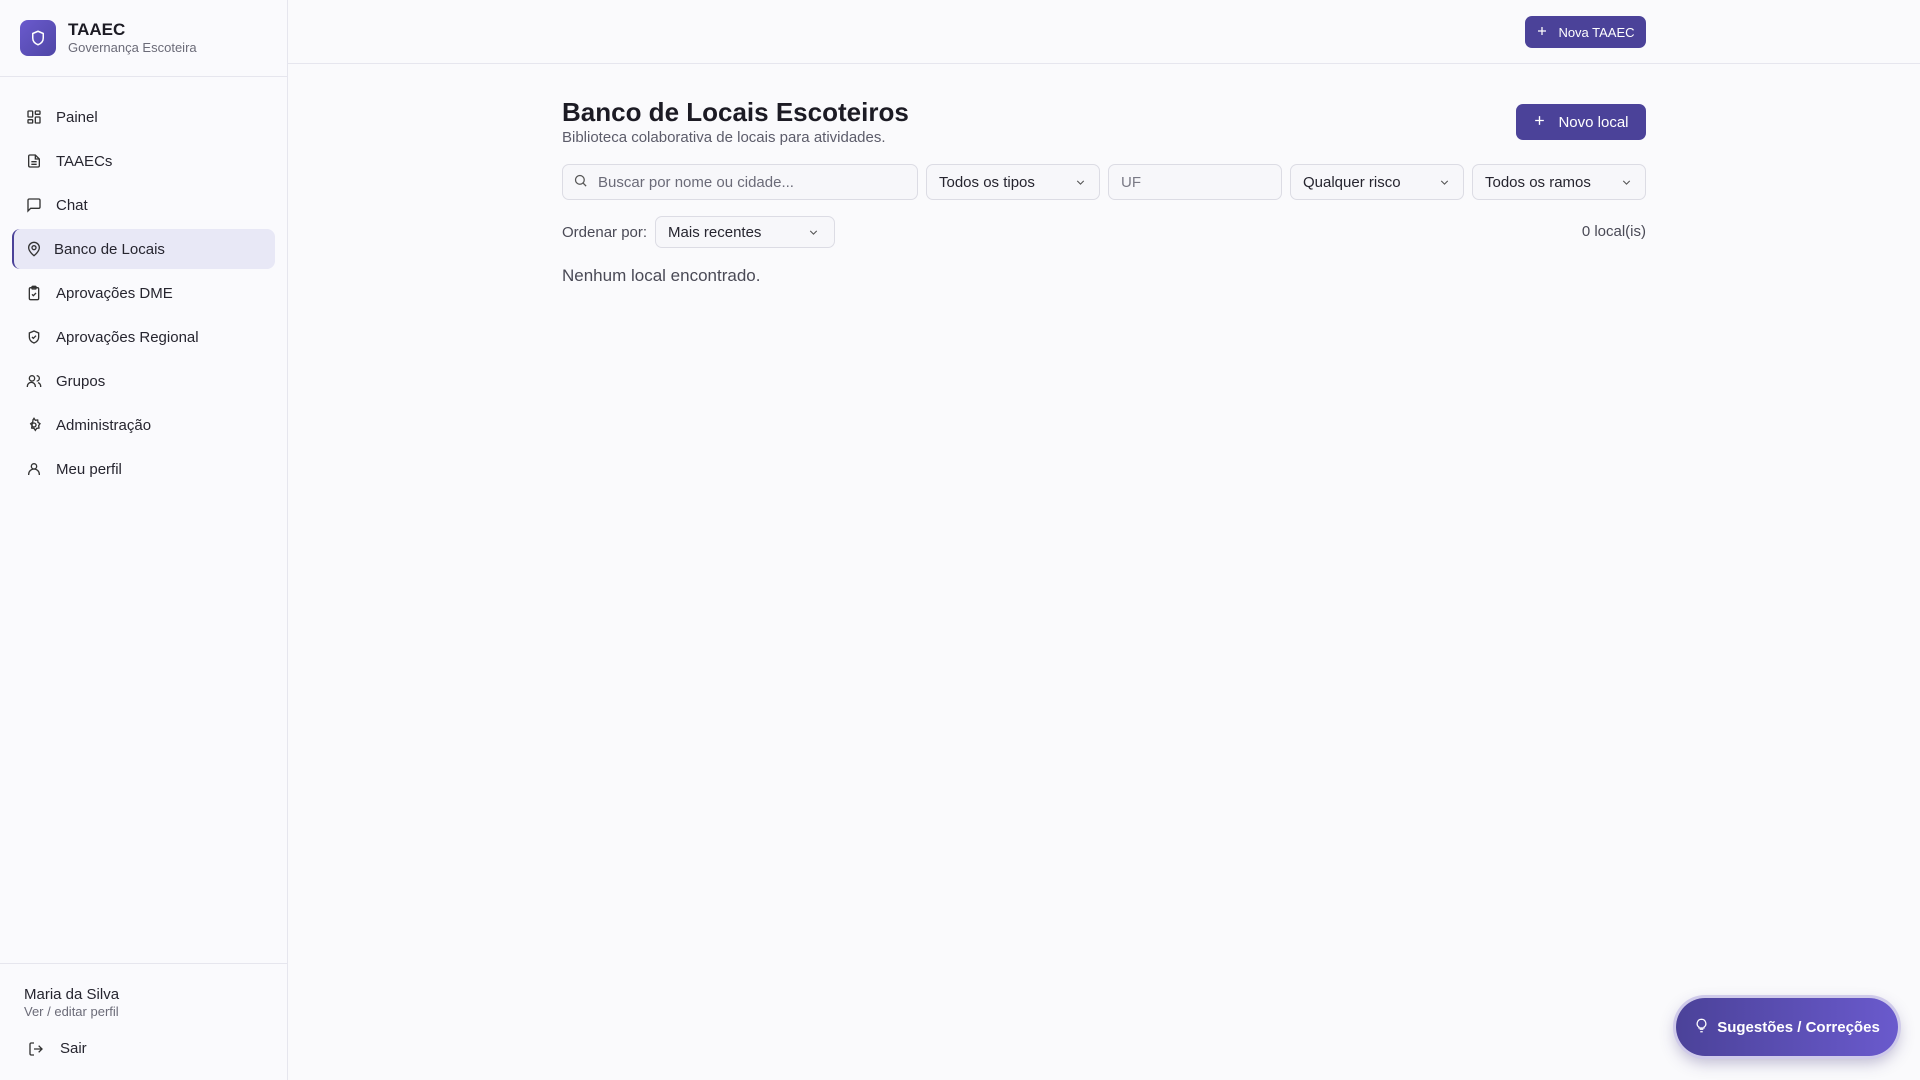 The image size is (1920, 1080). I want to click on ramo-select-value: Todos os ramos, so click(1538, 182).